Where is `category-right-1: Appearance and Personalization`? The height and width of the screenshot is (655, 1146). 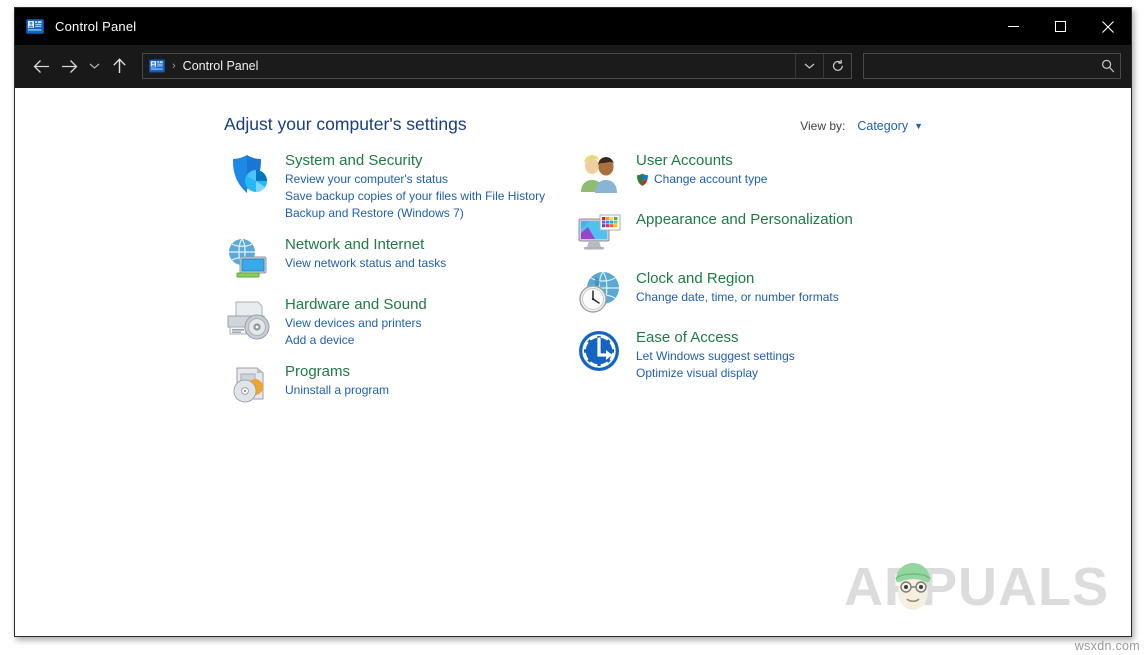
category-right-1: Appearance and Personalization is located at coordinates (755, 233).